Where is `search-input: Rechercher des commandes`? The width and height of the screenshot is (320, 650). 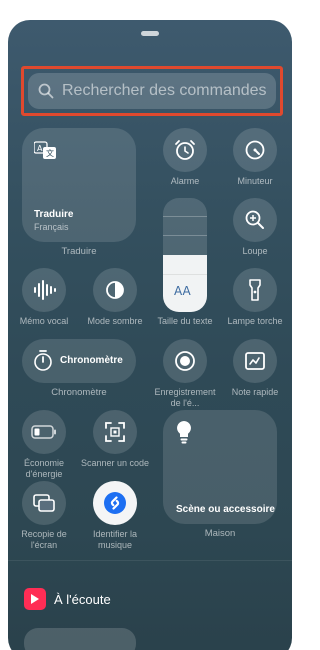
search-input: Rechercher des commandes is located at coordinates (152, 91).